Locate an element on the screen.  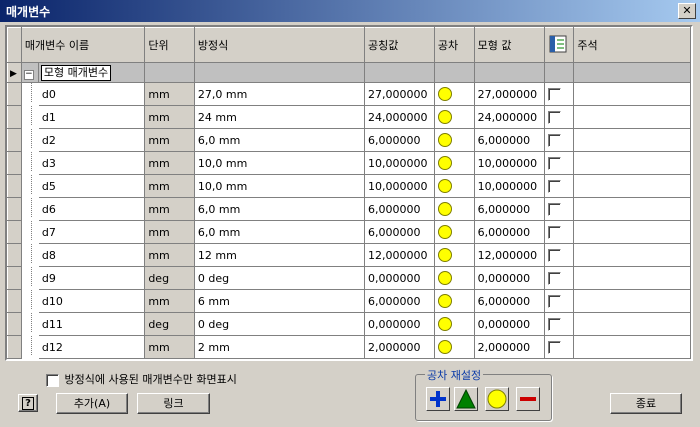
parameter-name: d10 is located at coordinates (91, 301).